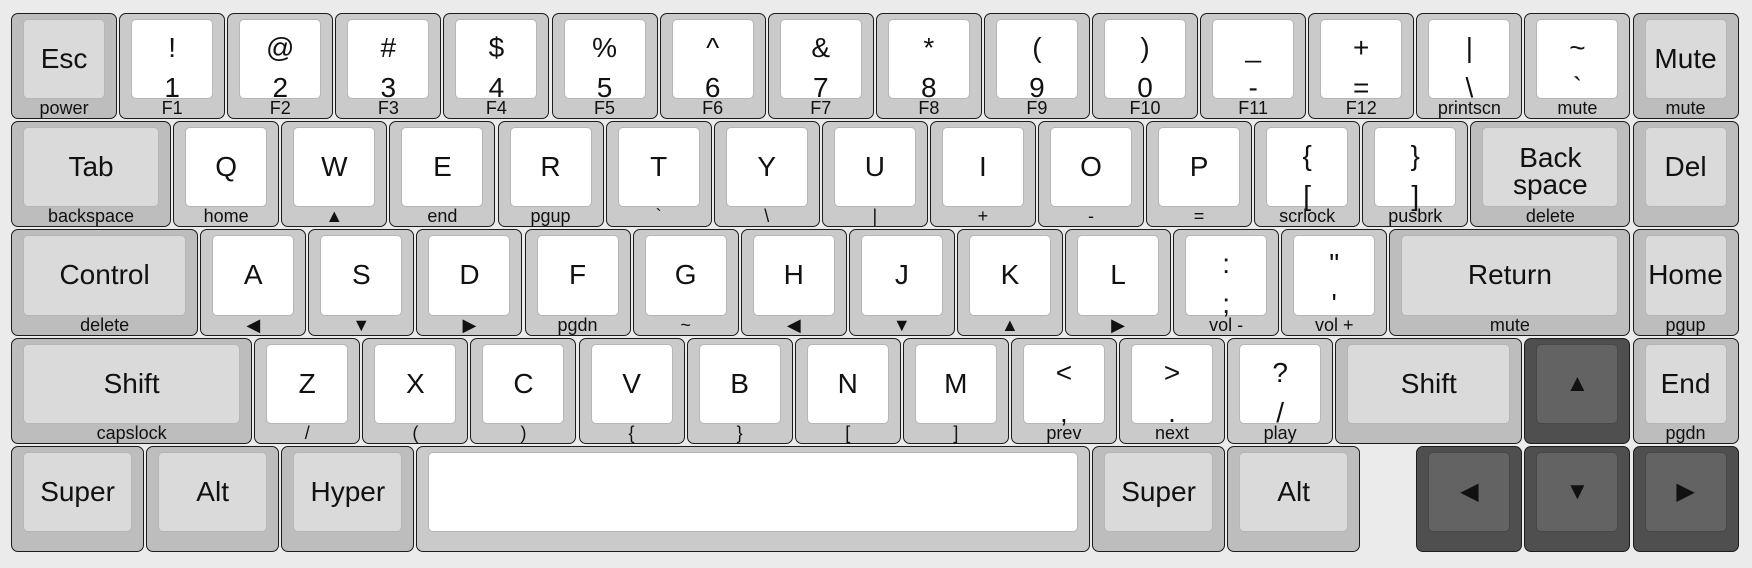 The height and width of the screenshot is (568, 1752). I want to click on key-r: Rpgup, so click(550, 174).